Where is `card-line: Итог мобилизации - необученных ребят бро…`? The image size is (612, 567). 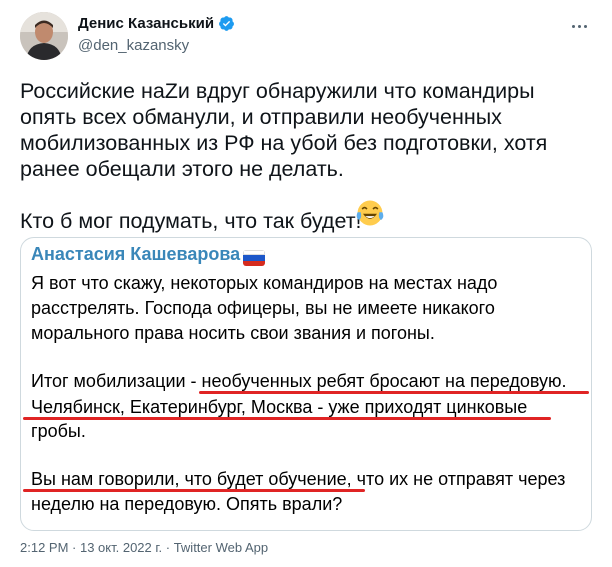
card-line: Итог мобилизации - необученных ребят бро… is located at coordinates (299, 381).